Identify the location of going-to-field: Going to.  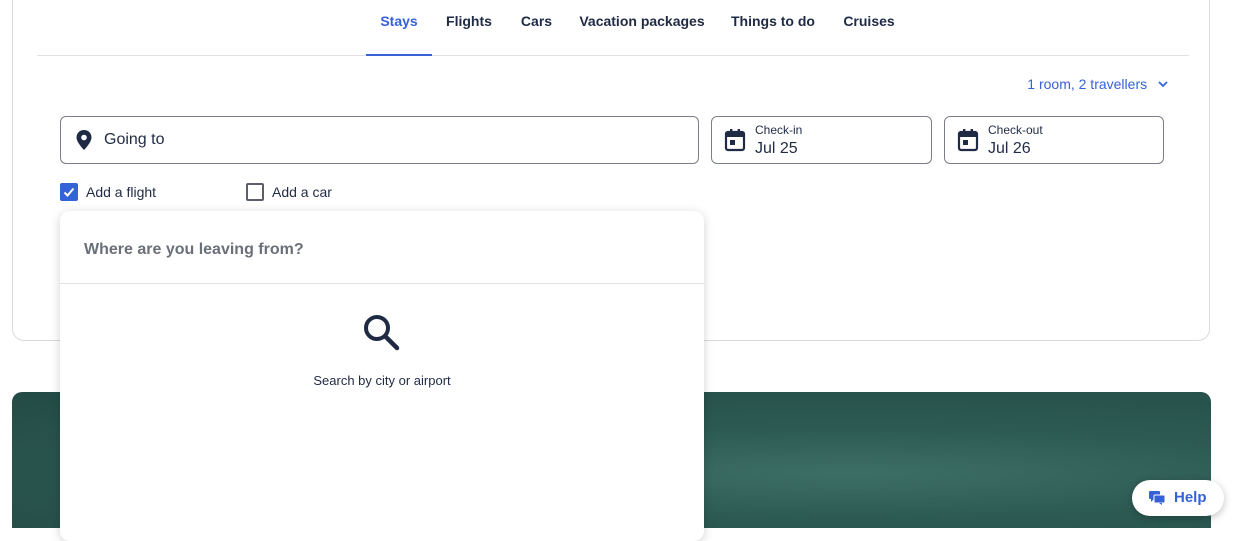
(379, 140).